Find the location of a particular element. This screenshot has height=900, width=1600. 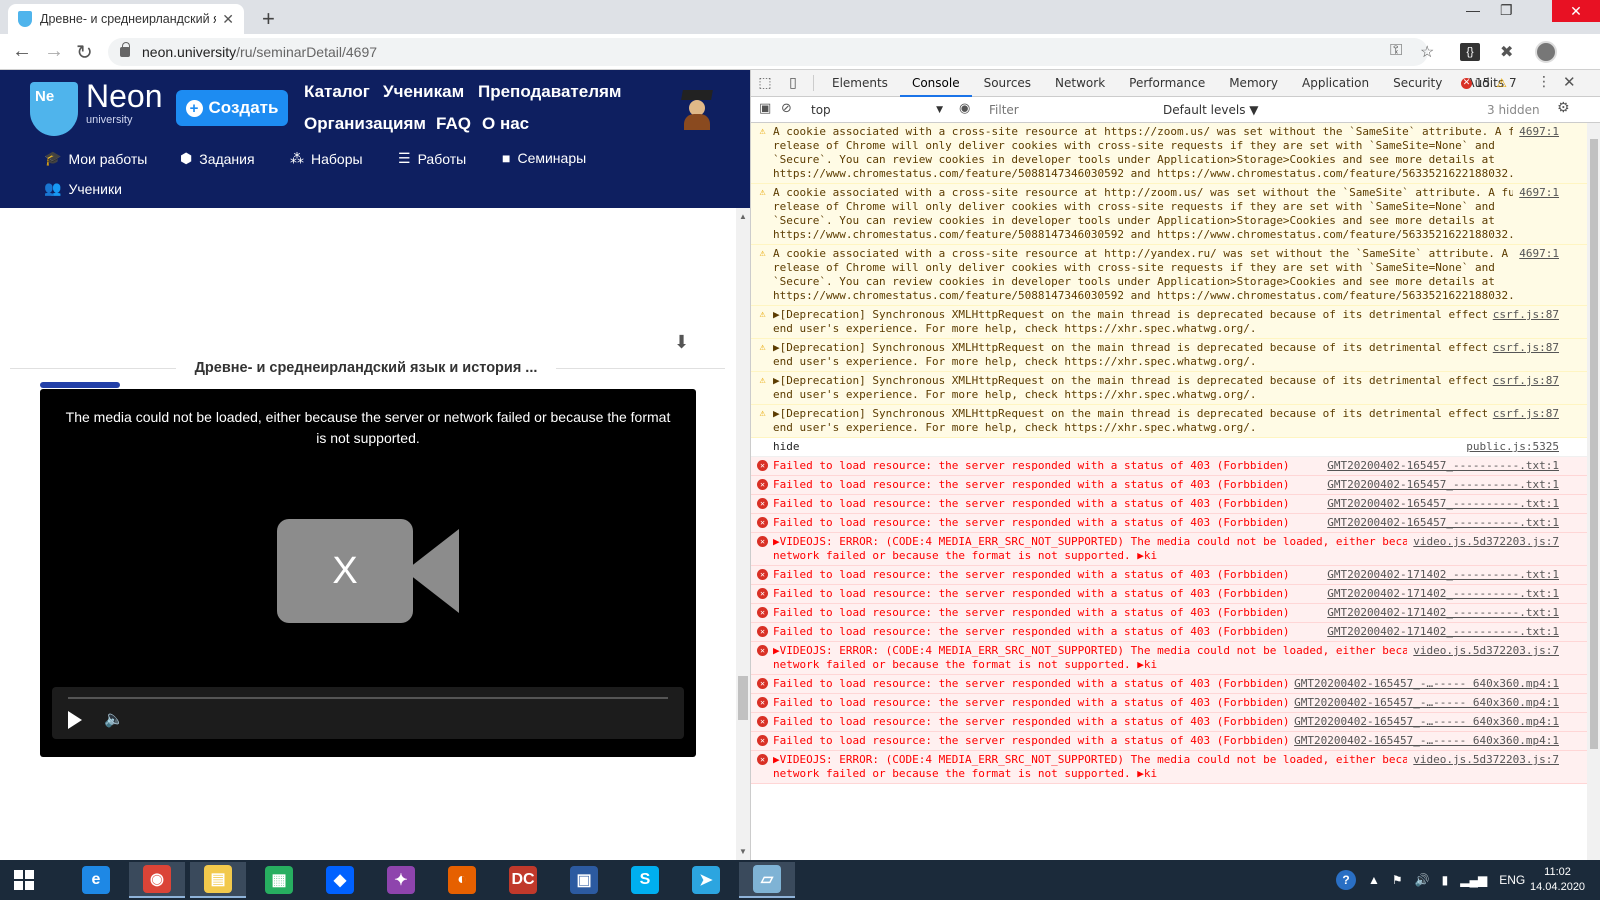

tab-sources: Sources is located at coordinates (1007, 83).